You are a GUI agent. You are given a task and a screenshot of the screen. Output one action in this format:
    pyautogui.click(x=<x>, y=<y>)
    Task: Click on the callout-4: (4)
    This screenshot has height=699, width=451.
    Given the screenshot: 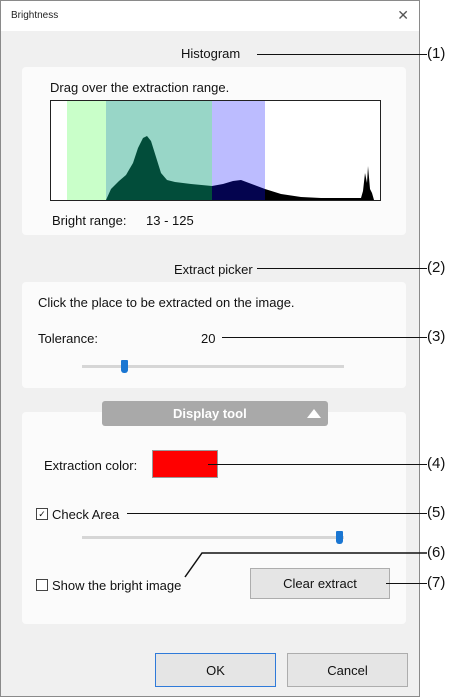 What is the action you would take?
    pyautogui.click(x=436, y=463)
    